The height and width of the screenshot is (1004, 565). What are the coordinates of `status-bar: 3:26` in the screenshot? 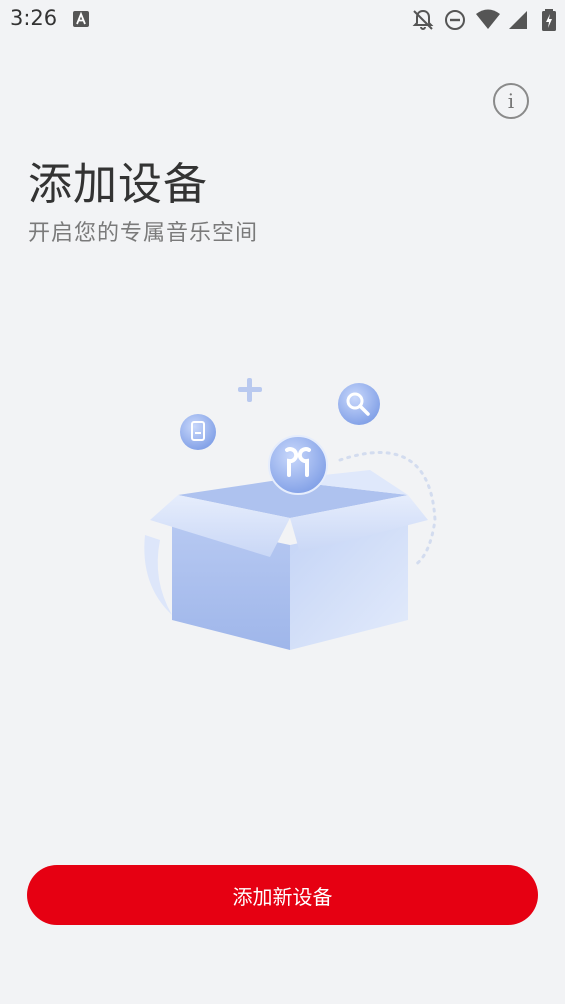 It's located at (282, 20).